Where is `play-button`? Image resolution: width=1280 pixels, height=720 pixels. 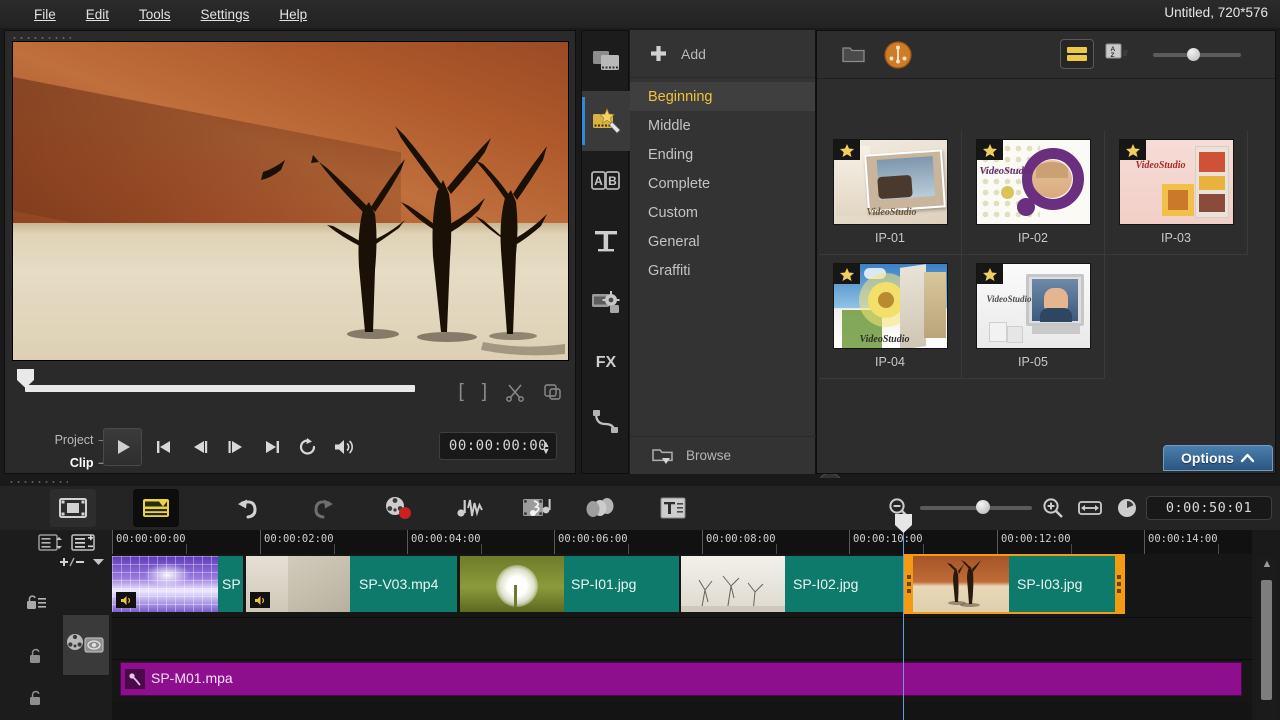
play-button is located at coordinates (122, 447).